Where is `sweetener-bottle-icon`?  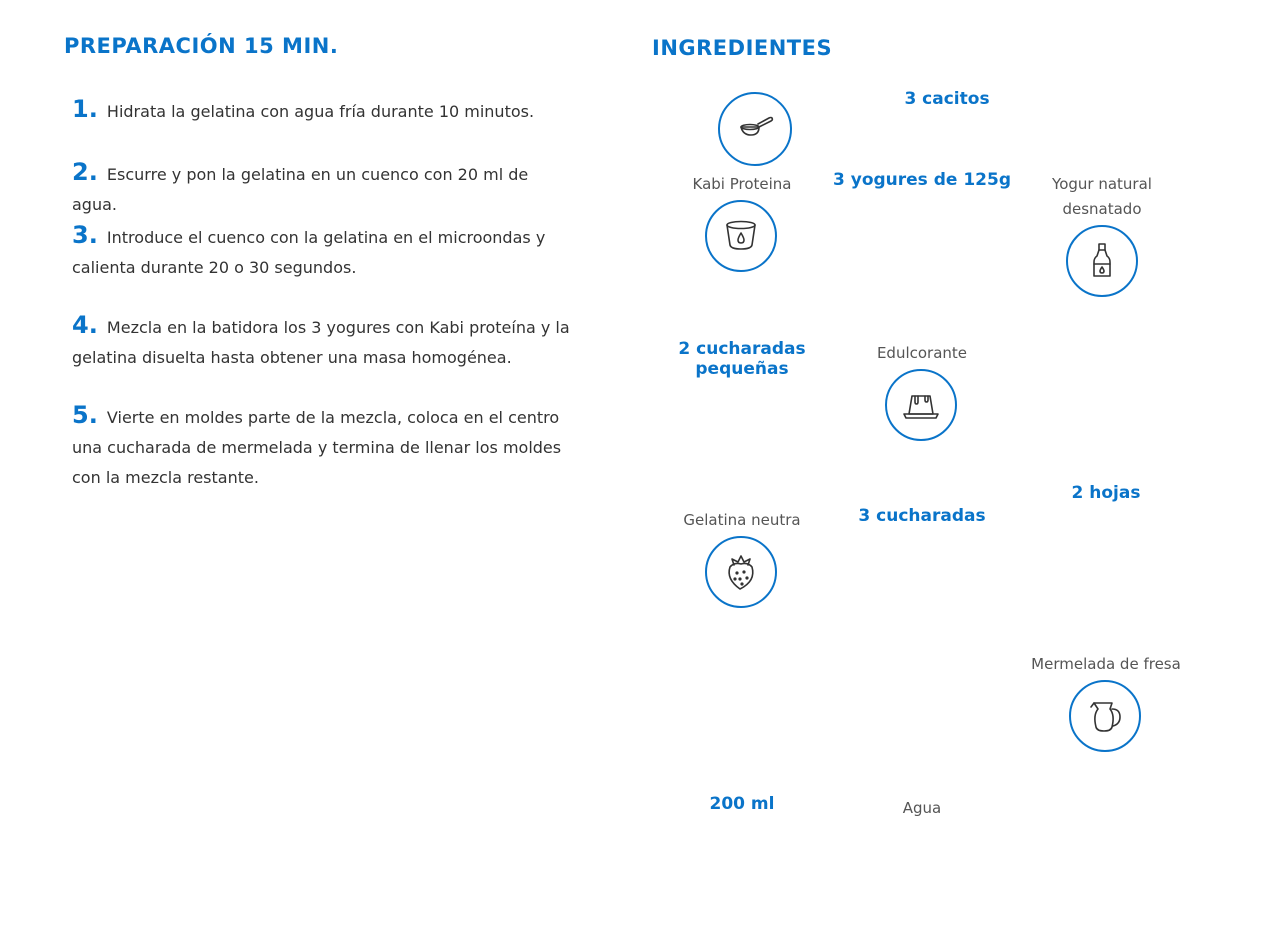
sweetener-bottle-icon is located at coordinates (1102, 261).